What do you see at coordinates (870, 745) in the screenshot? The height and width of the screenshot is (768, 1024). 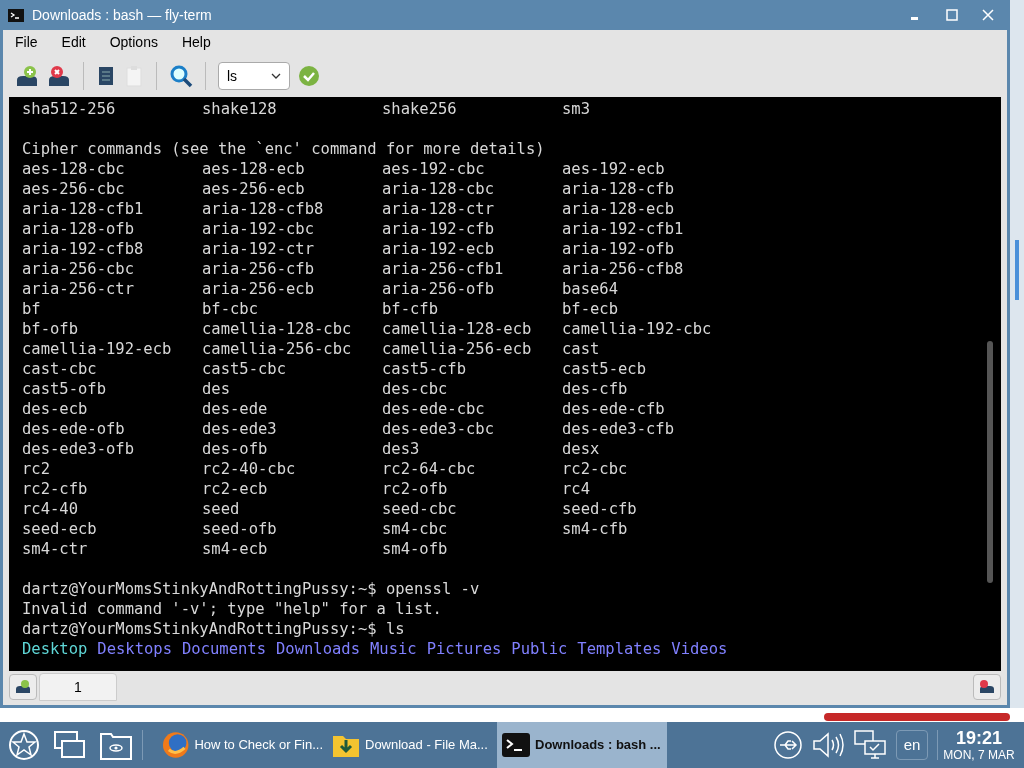 I see `network-icon` at bounding box center [870, 745].